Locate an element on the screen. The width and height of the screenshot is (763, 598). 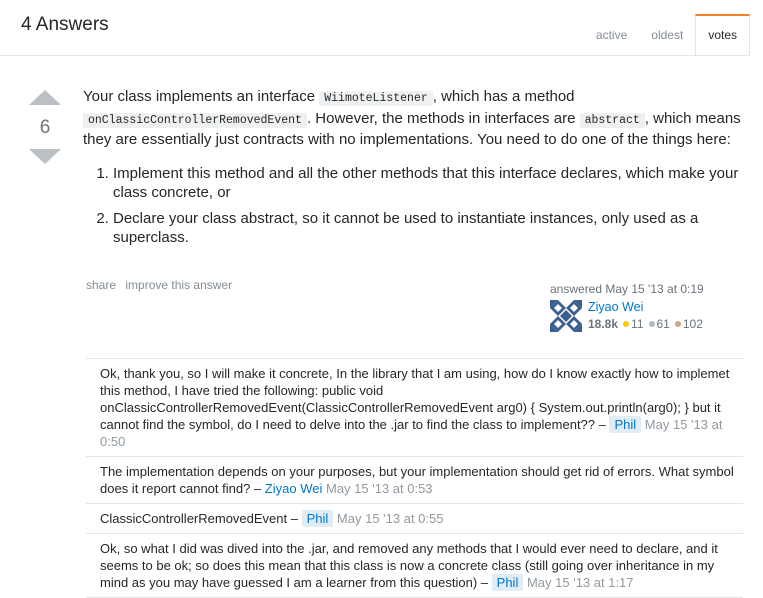
bronze-badge-count: 102 is located at coordinates (692, 324).